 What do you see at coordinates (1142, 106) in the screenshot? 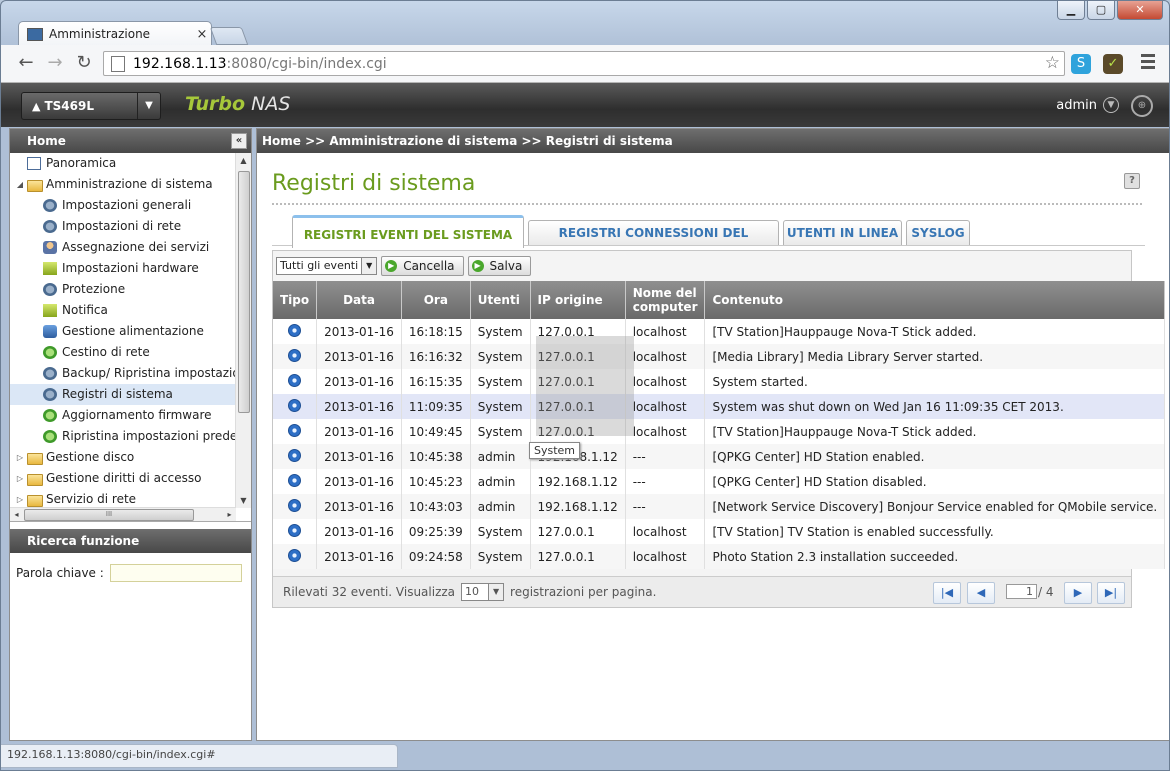
I see `language-globe-icon: ⊕` at bounding box center [1142, 106].